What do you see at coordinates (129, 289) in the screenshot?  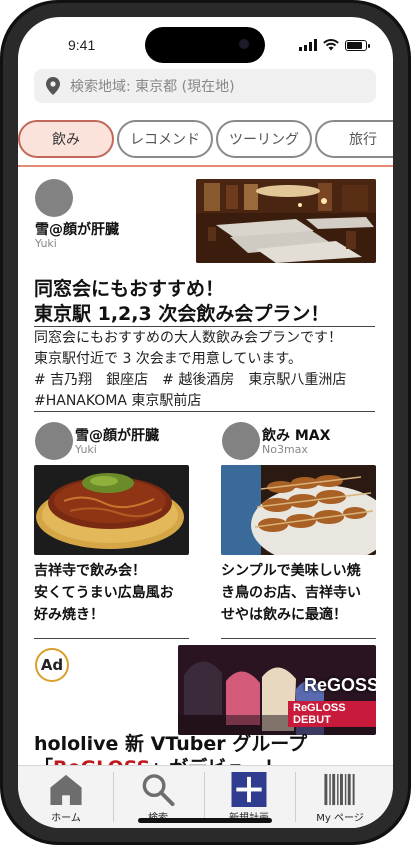 I see `post-title-line1: 同窓会にもおすすめ！` at bounding box center [129, 289].